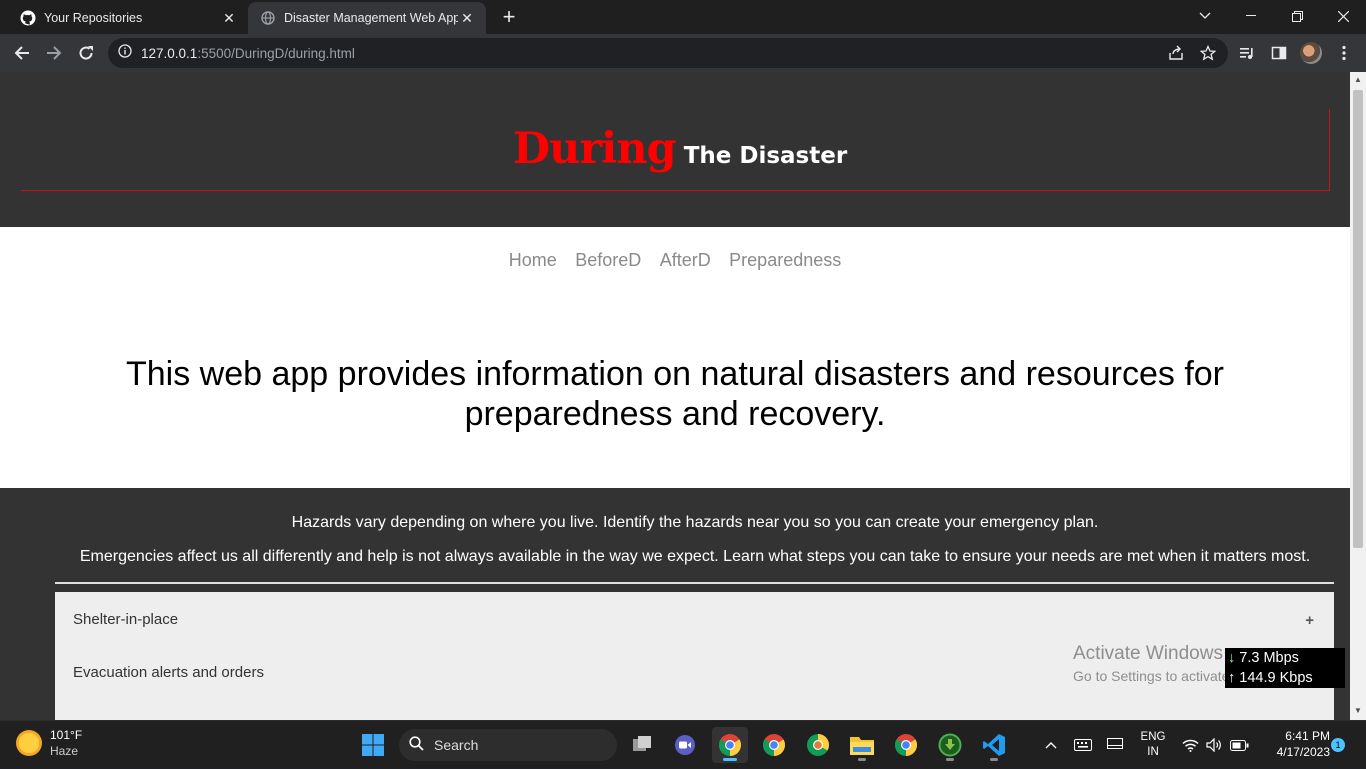 The height and width of the screenshot is (769, 1366). Describe the element at coordinates (1344, 53) in the screenshot. I see `menu-dots-icon` at that location.